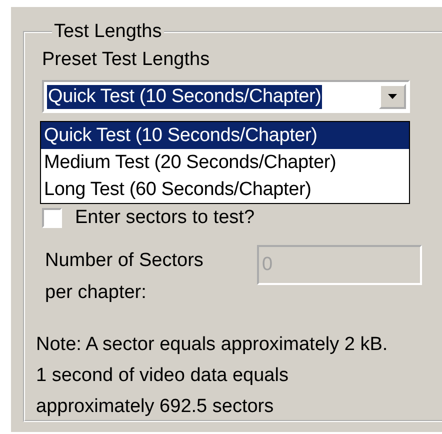 The height and width of the screenshot is (434, 442). Describe the element at coordinates (52, 218) in the screenshot. I see `checkbox` at that location.